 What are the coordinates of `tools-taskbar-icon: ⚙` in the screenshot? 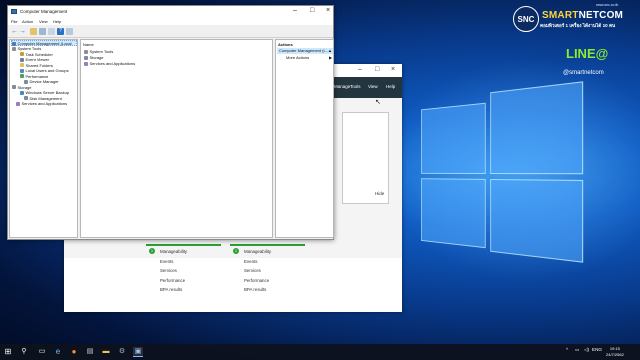 It's located at (122, 352).